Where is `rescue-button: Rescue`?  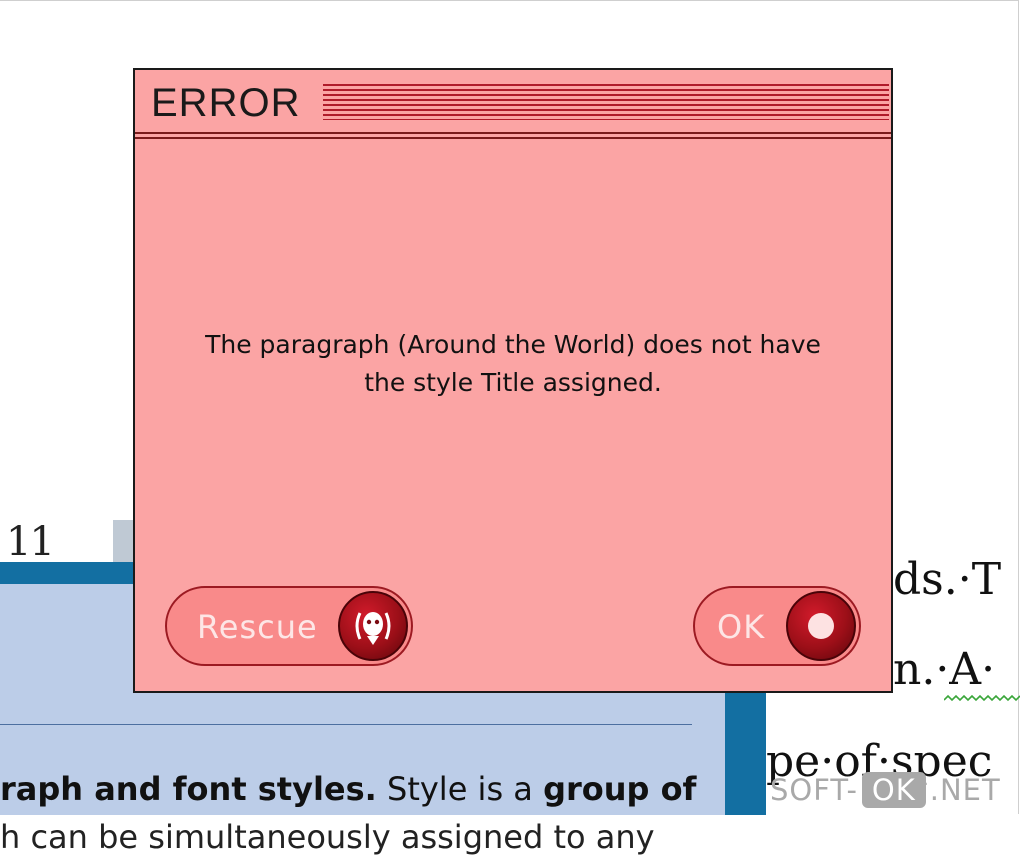 rescue-button: Rescue is located at coordinates (289, 626).